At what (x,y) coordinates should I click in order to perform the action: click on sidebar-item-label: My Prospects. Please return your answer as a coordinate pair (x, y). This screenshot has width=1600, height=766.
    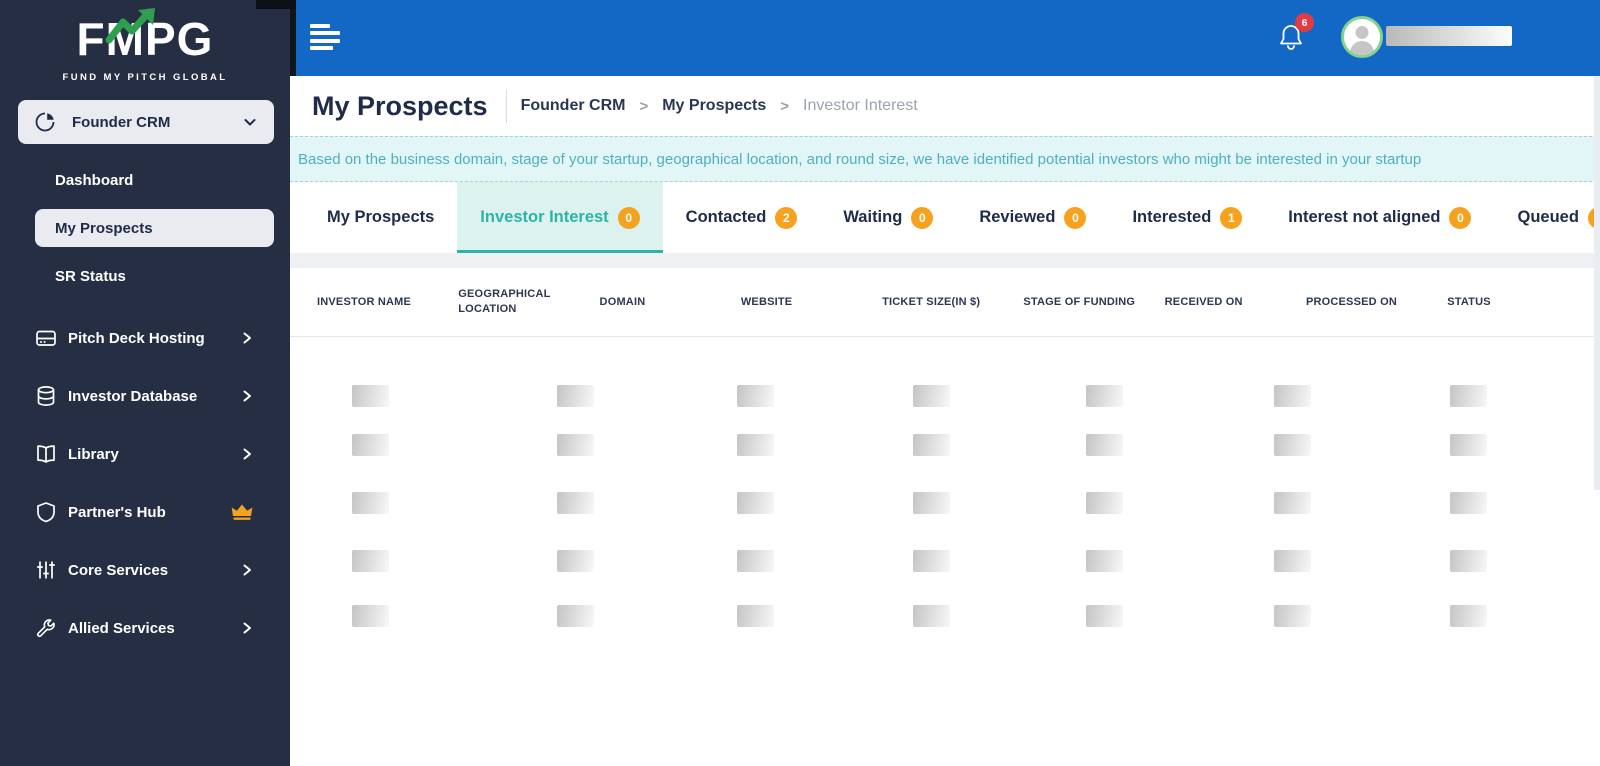
    Looking at the image, I should click on (104, 228).